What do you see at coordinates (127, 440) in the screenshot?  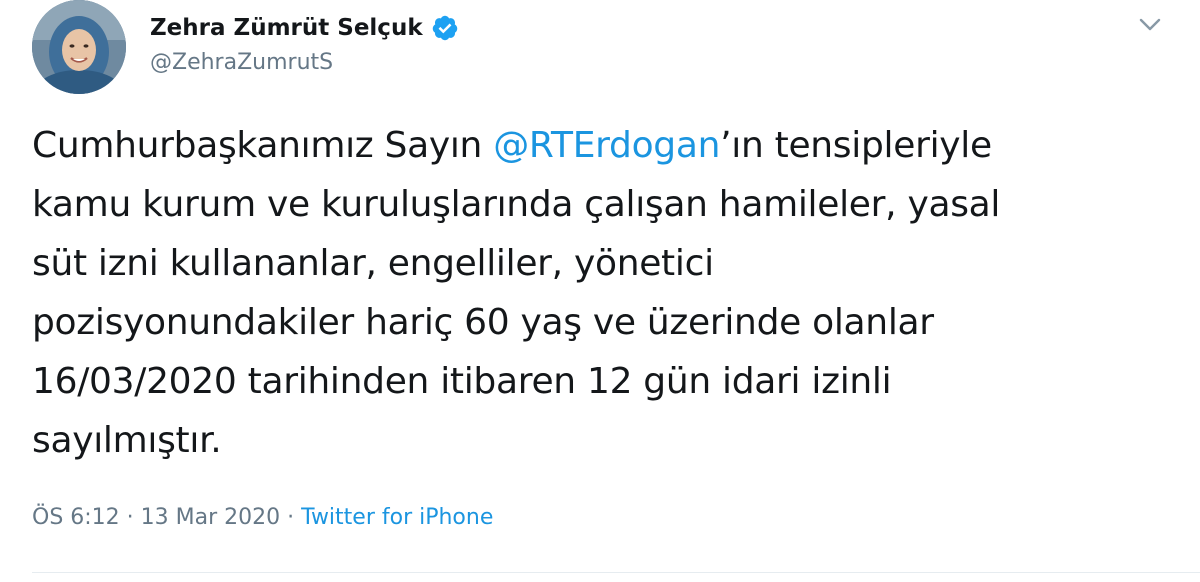 I see `tweet-text-line: sayılmıştır.` at bounding box center [127, 440].